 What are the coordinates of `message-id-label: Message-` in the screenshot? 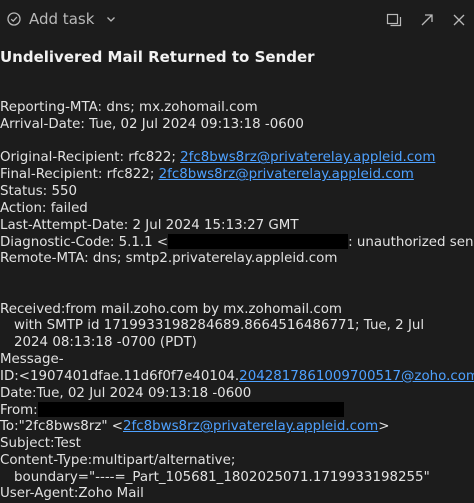 It's located at (32, 359).